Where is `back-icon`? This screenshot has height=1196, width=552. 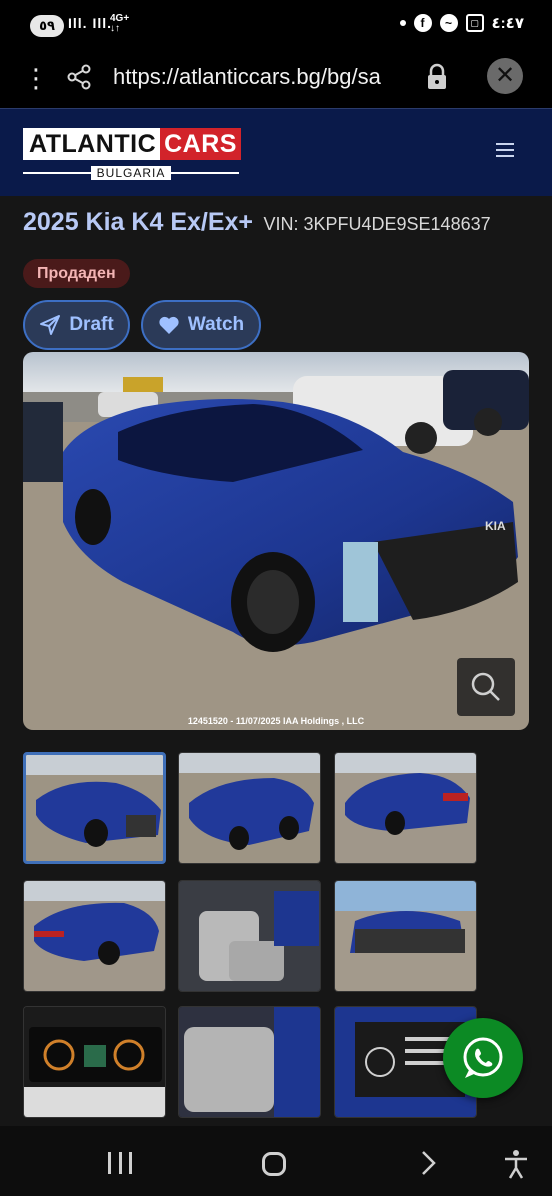 back-icon is located at coordinates (428, 1163).